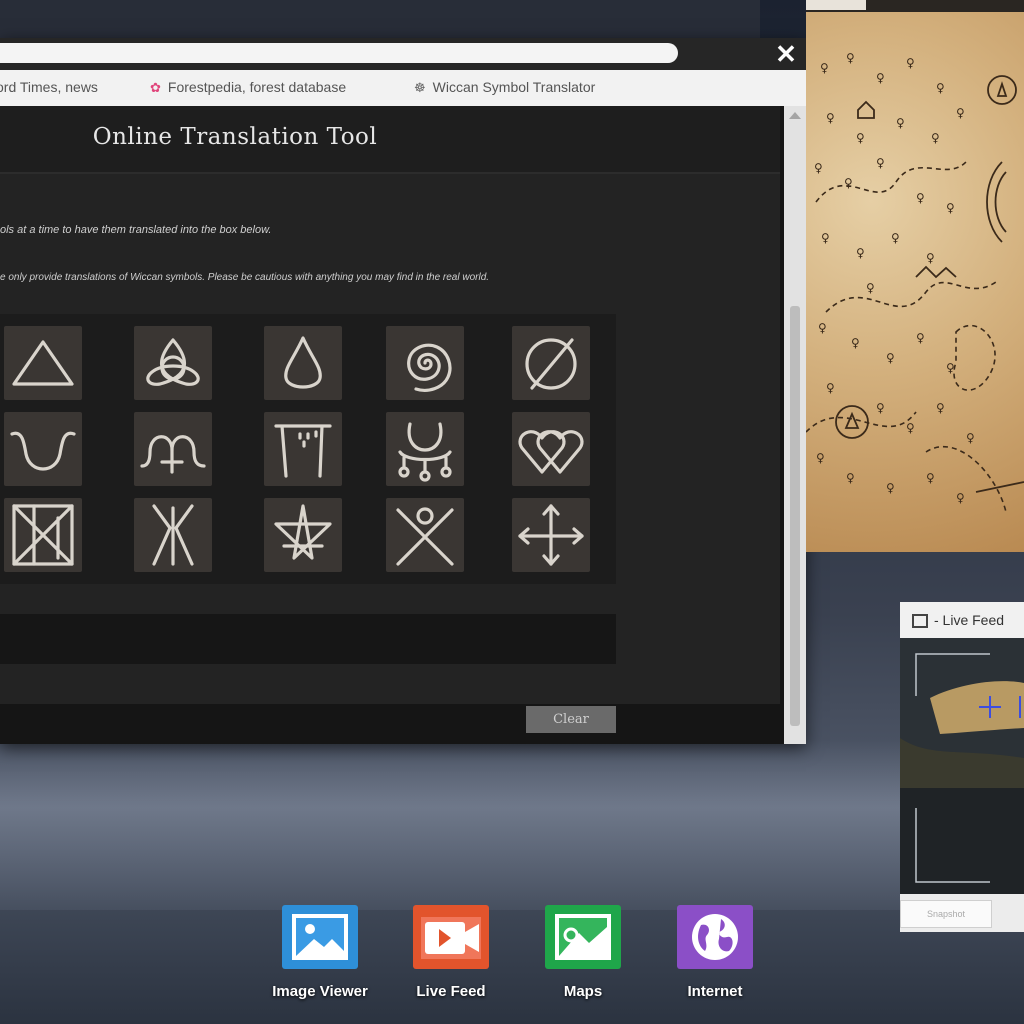 Image resolution: width=1024 pixels, height=1024 pixels. What do you see at coordinates (514, 87) in the screenshot?
I see `bookmark-label: Wiccan Symbol Translator` at bounding box center [514, 87].